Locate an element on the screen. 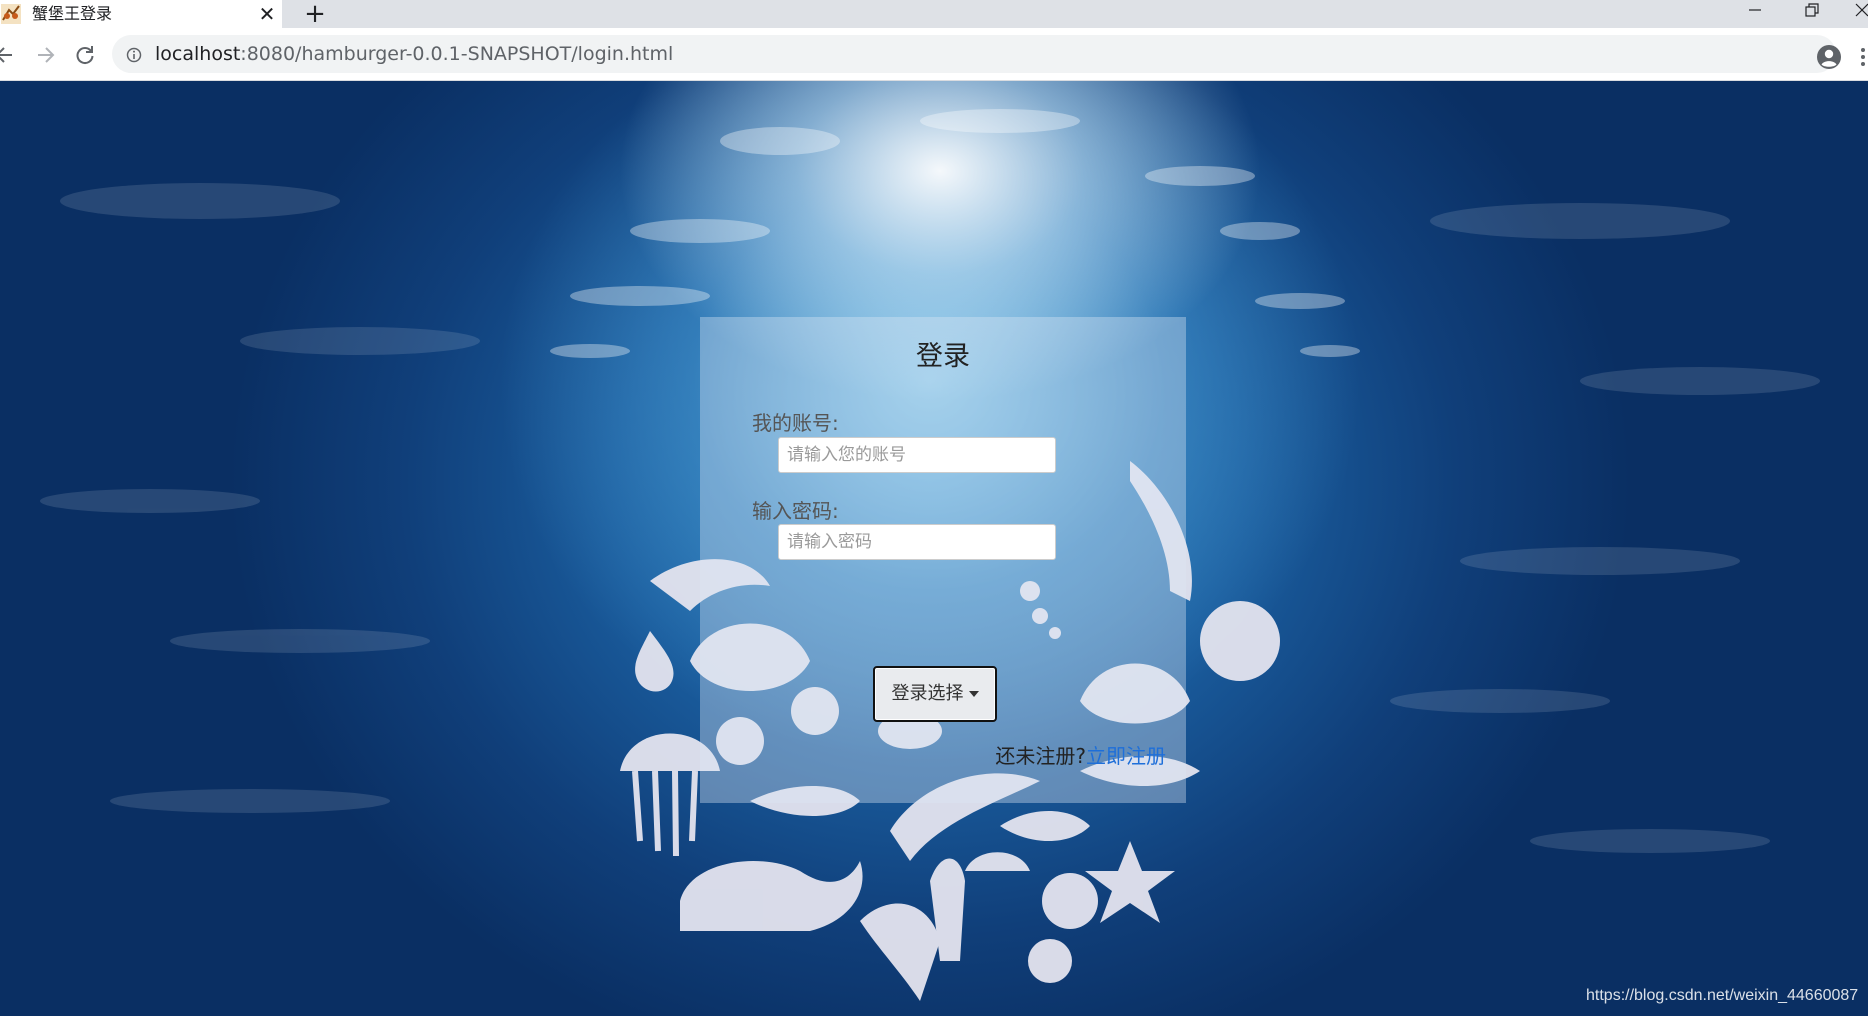 Image resolution: width=1868 pixels, height=1016 pixels. window-close-icon is located at coordinates (1858, 13).